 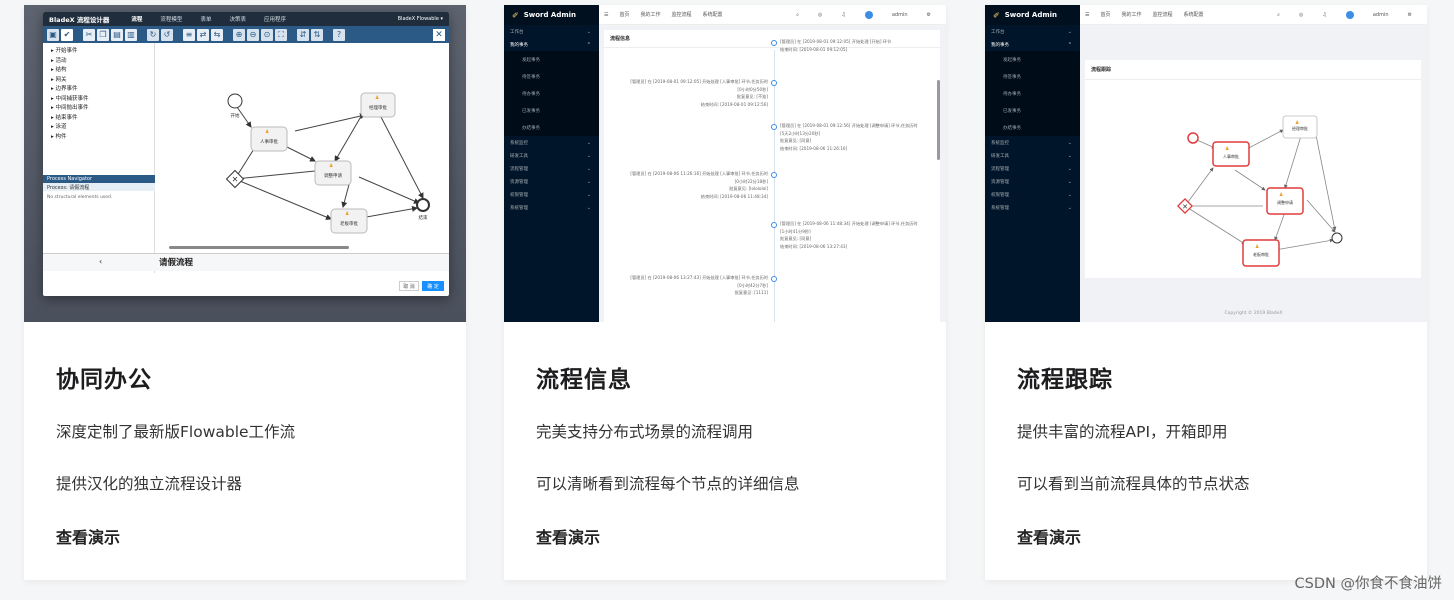 I want to click on save-icon: ▣, so click(x=53, y=34).